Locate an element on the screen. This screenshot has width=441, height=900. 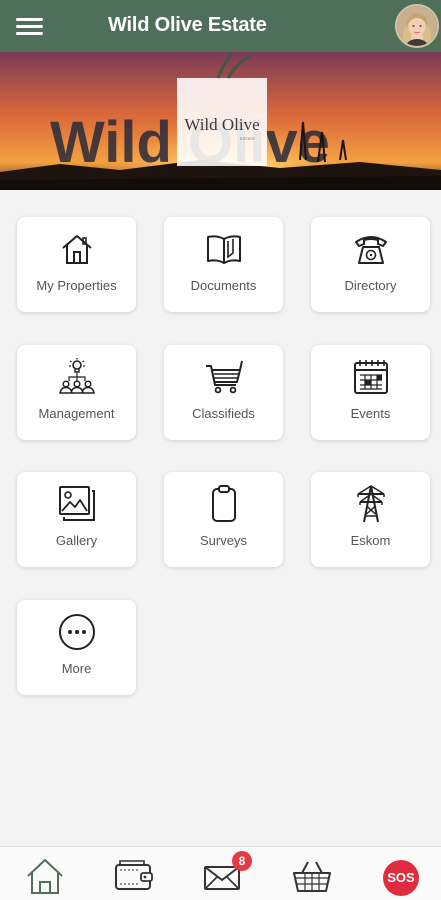
tile-eskom: Eskom is located at coordinates (370, 519).